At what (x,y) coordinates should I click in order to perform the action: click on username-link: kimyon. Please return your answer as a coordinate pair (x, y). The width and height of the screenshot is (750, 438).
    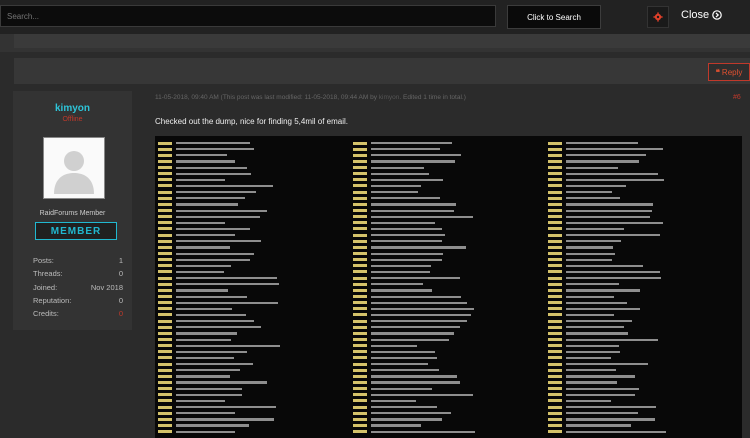
    Looking at the image, I should click on (72, 108).